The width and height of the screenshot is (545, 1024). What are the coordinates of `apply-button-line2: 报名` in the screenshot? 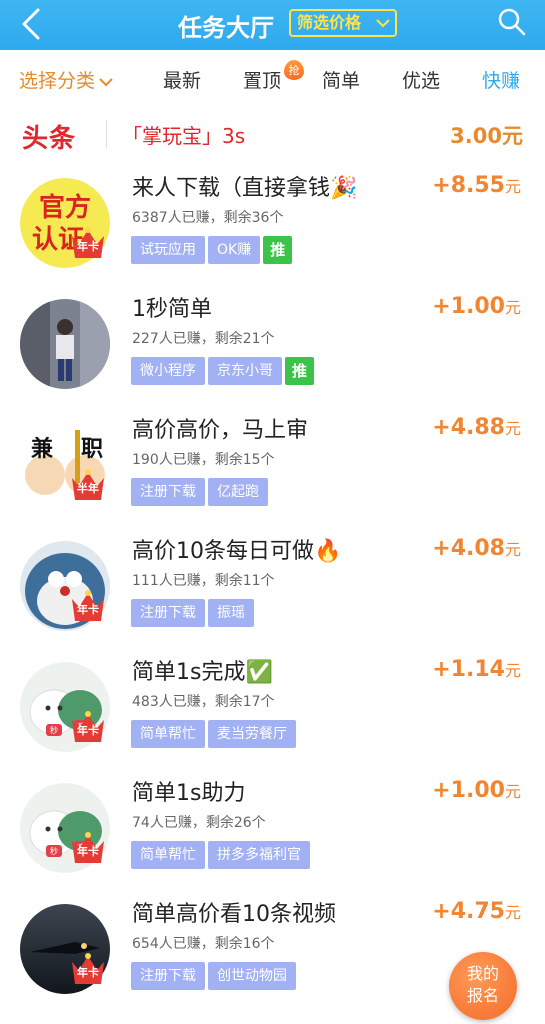 It's located at (482, 995).